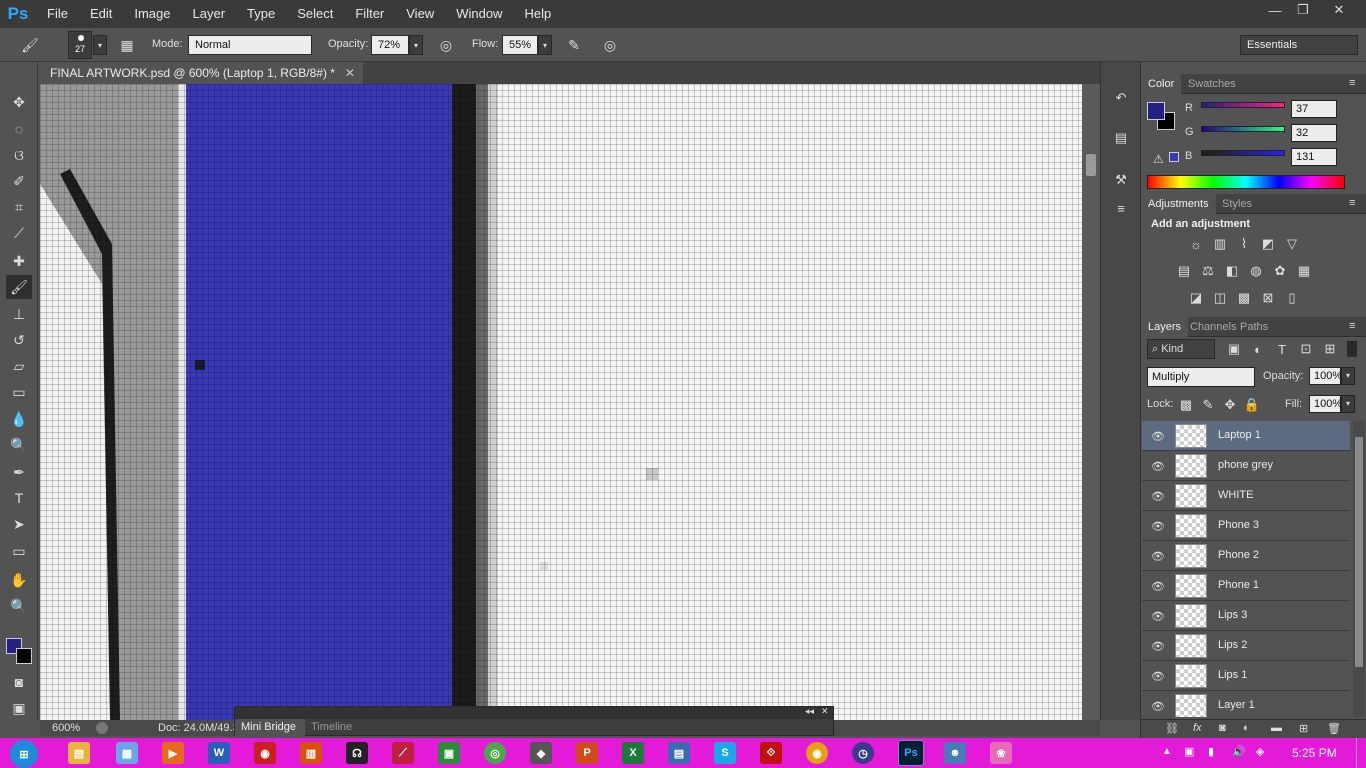 This screenshot has width=1366, height=768. I want to click on close-window-button: ✕, so click(1339, 10).